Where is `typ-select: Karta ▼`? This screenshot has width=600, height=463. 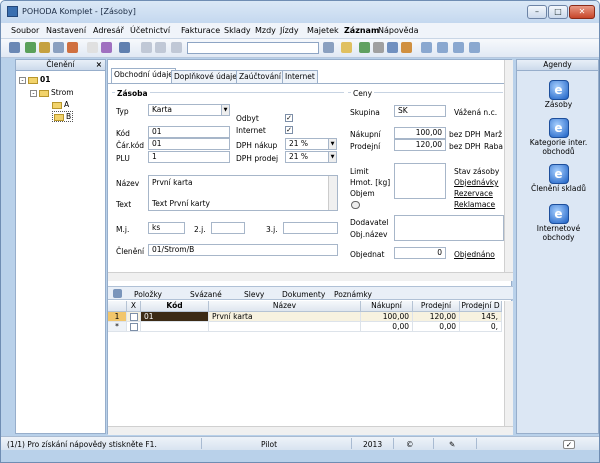
typ-select: Karta ▼ is located at coordinates (189, 110).